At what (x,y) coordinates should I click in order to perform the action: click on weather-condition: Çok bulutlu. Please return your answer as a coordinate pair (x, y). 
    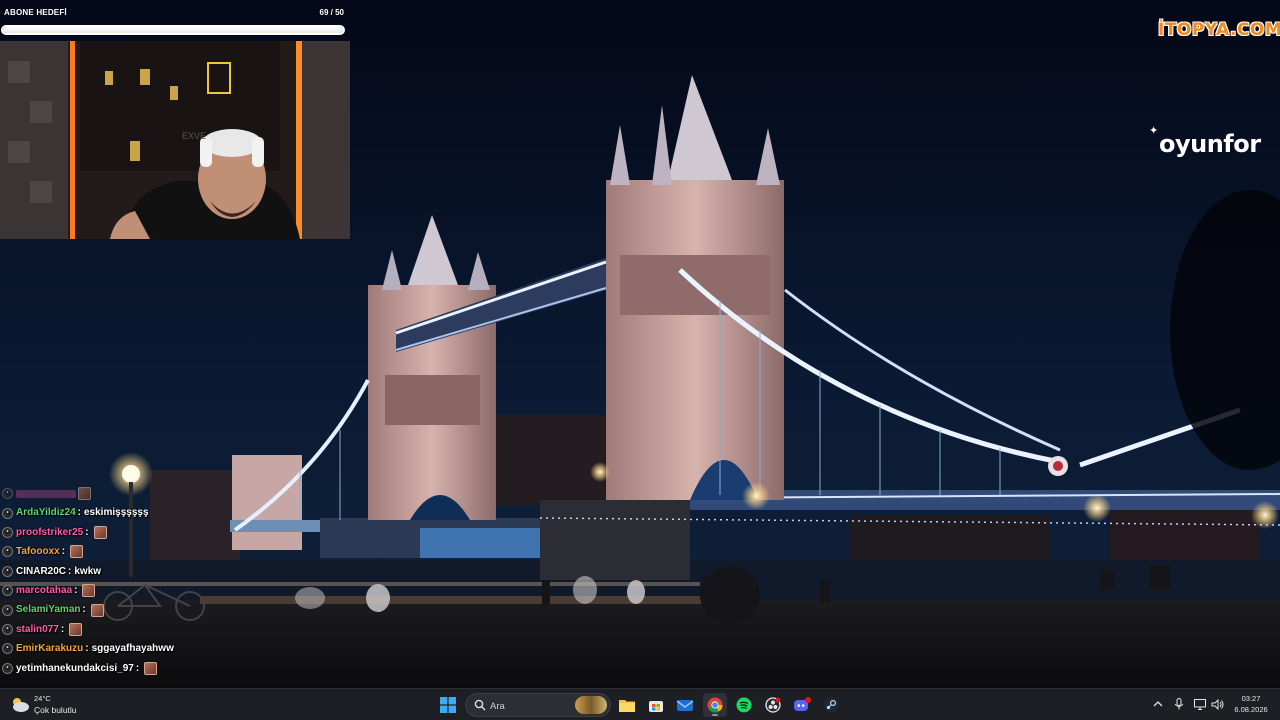
    Looking at the image, I should click on (55, 710).